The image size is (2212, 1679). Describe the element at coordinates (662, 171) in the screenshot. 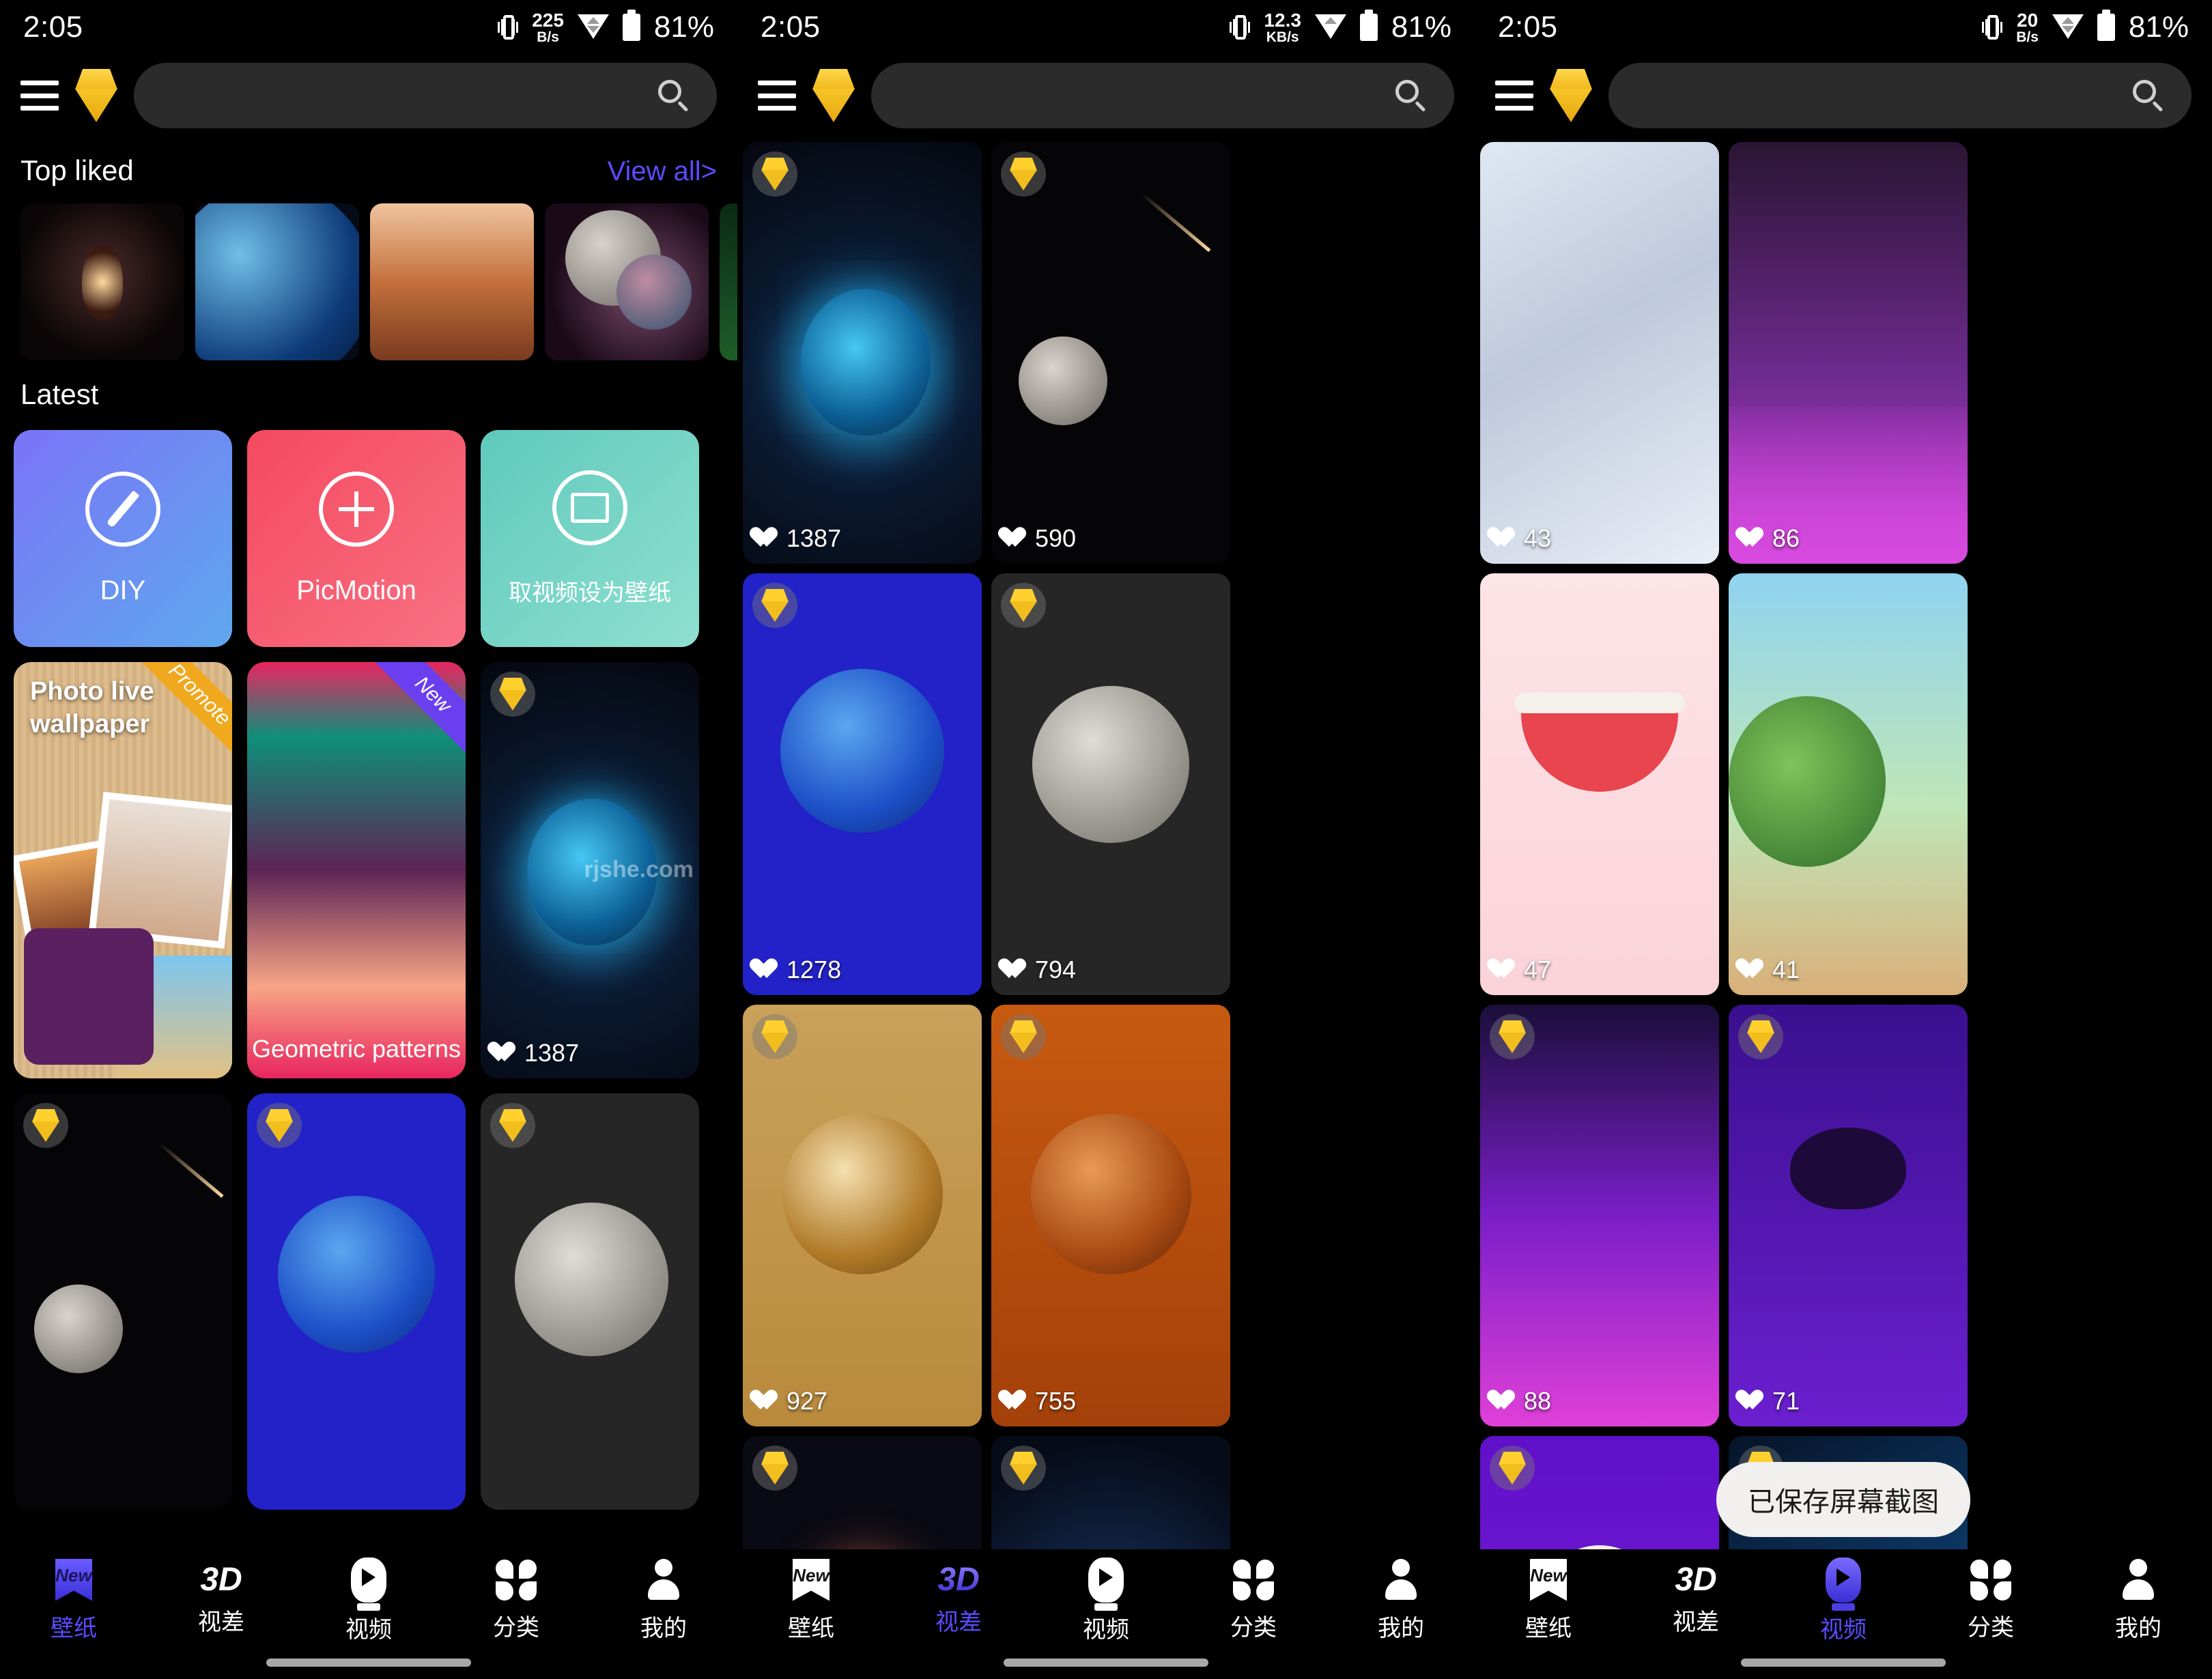

I see `view-all-link: View all>` at that location.